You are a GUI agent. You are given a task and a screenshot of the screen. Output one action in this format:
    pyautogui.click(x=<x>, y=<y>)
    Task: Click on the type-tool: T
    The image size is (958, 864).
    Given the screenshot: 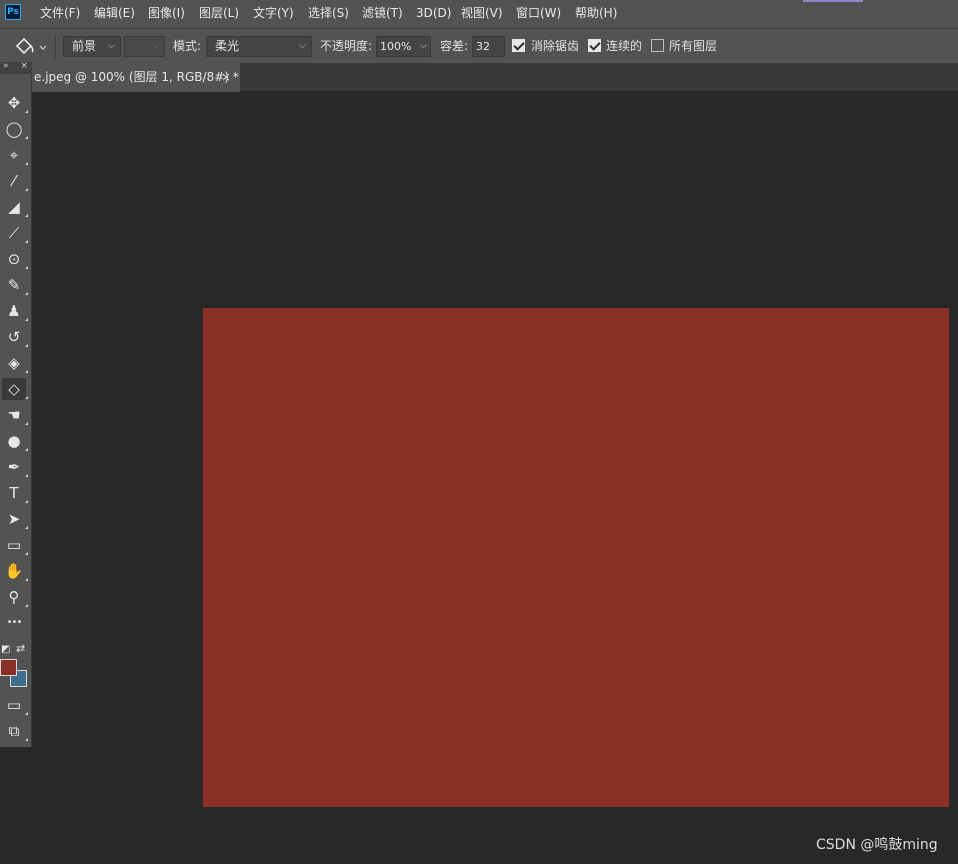 What is the action you would take?
    pyautogui.click(x=15, y=493)
    